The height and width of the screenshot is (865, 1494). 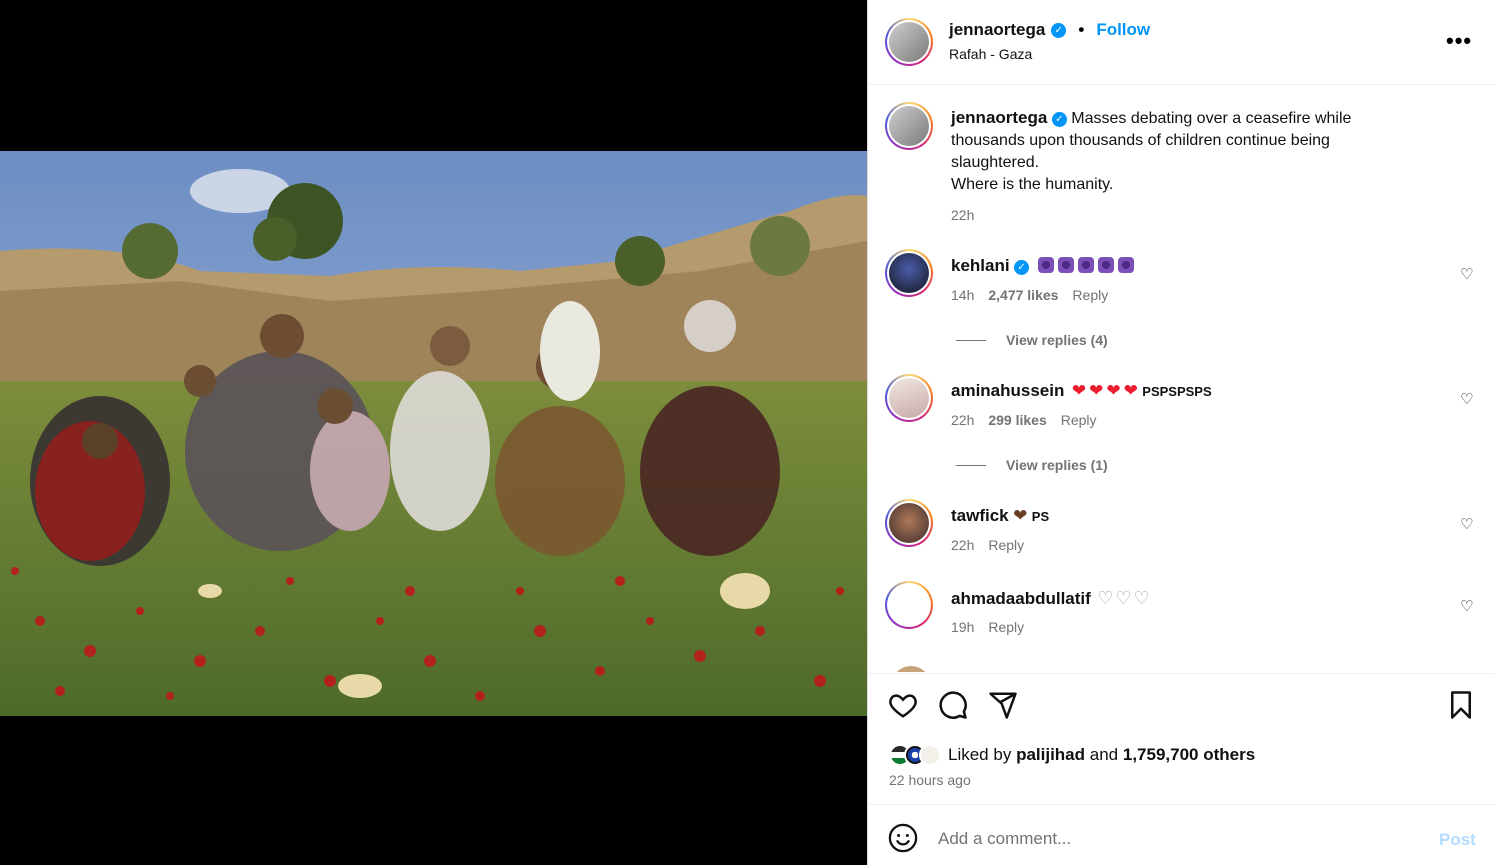 I want to click on comment-time: 19h, so click(x=963, y=627).